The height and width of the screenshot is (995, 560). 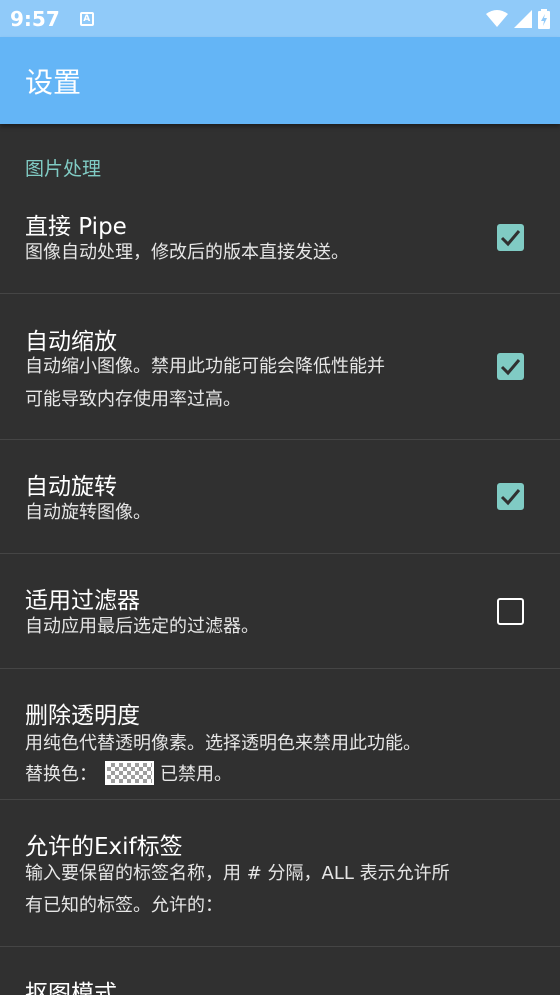 What do you see at coordinates (35, 18) in the screenshot?
I see `status-time: 9:57` at bounding box center [35, 18].